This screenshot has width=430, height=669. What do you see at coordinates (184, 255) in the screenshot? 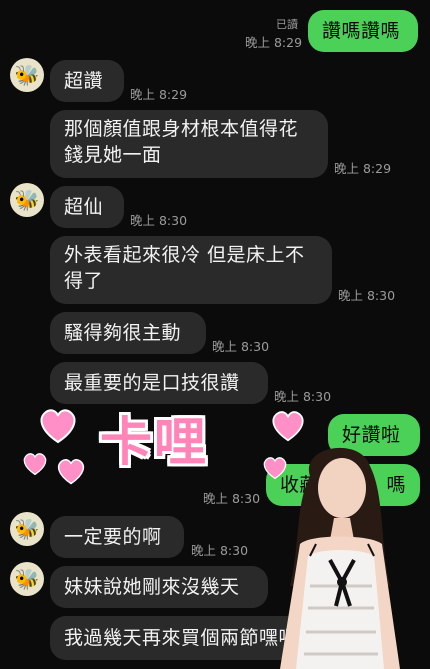
I see `message-line: 外表看起來很冷 但是床上不` at bounding box center [184, 255].